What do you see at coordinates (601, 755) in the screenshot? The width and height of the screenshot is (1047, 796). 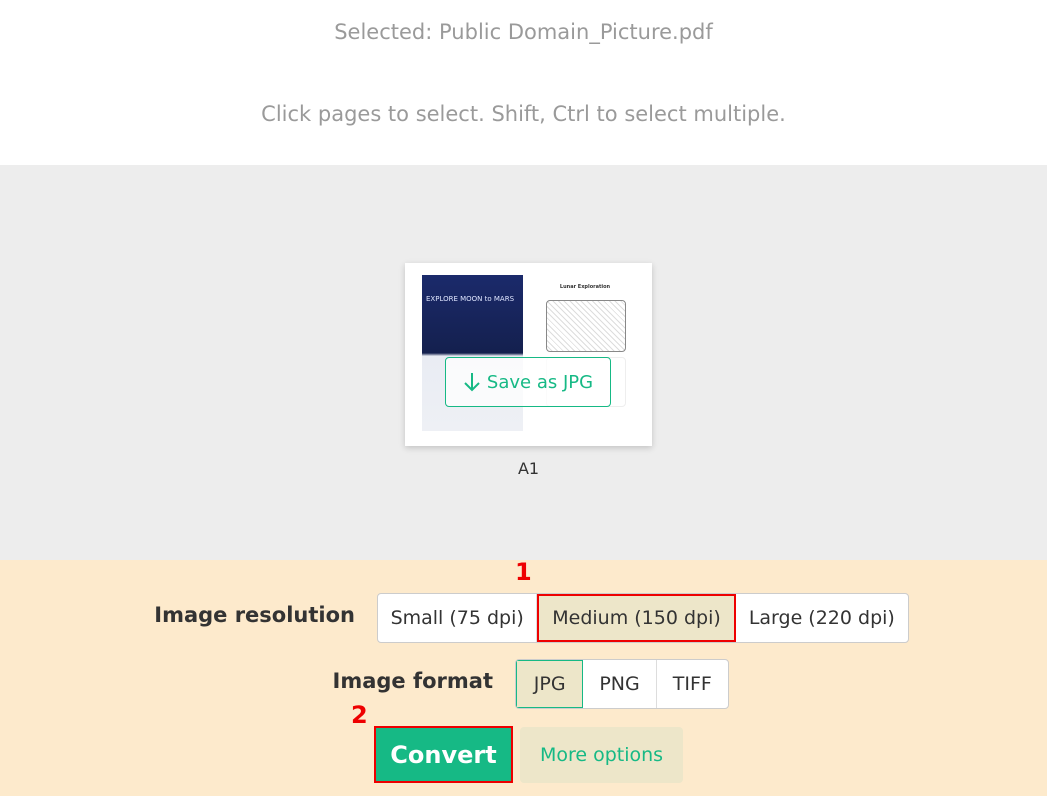 I see `more-options-button: More options` at bounding box center [601, 755].